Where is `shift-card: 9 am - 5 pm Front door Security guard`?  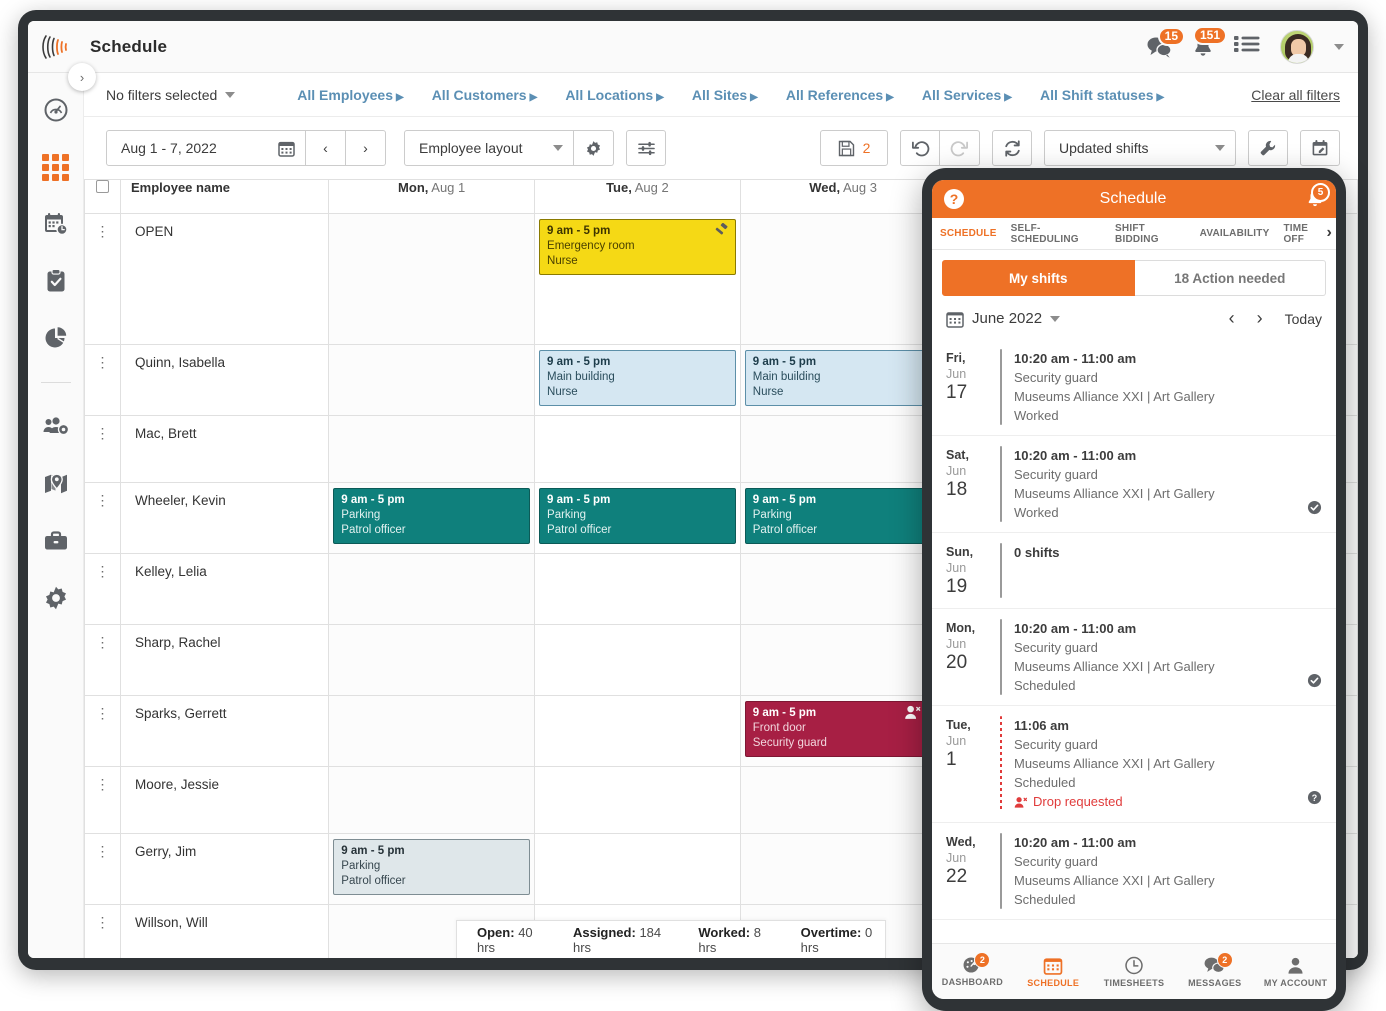 shift-card: 9 am - 5 pm Front door Security guard is located at coordinates (843, 729).